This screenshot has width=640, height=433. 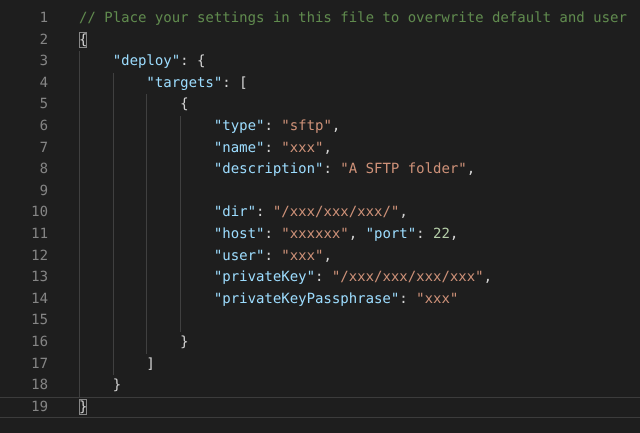 What do you see at coordinates (39, 342) in the screenshot?
I see `line-number: 16` at bounding box center [39, 342].